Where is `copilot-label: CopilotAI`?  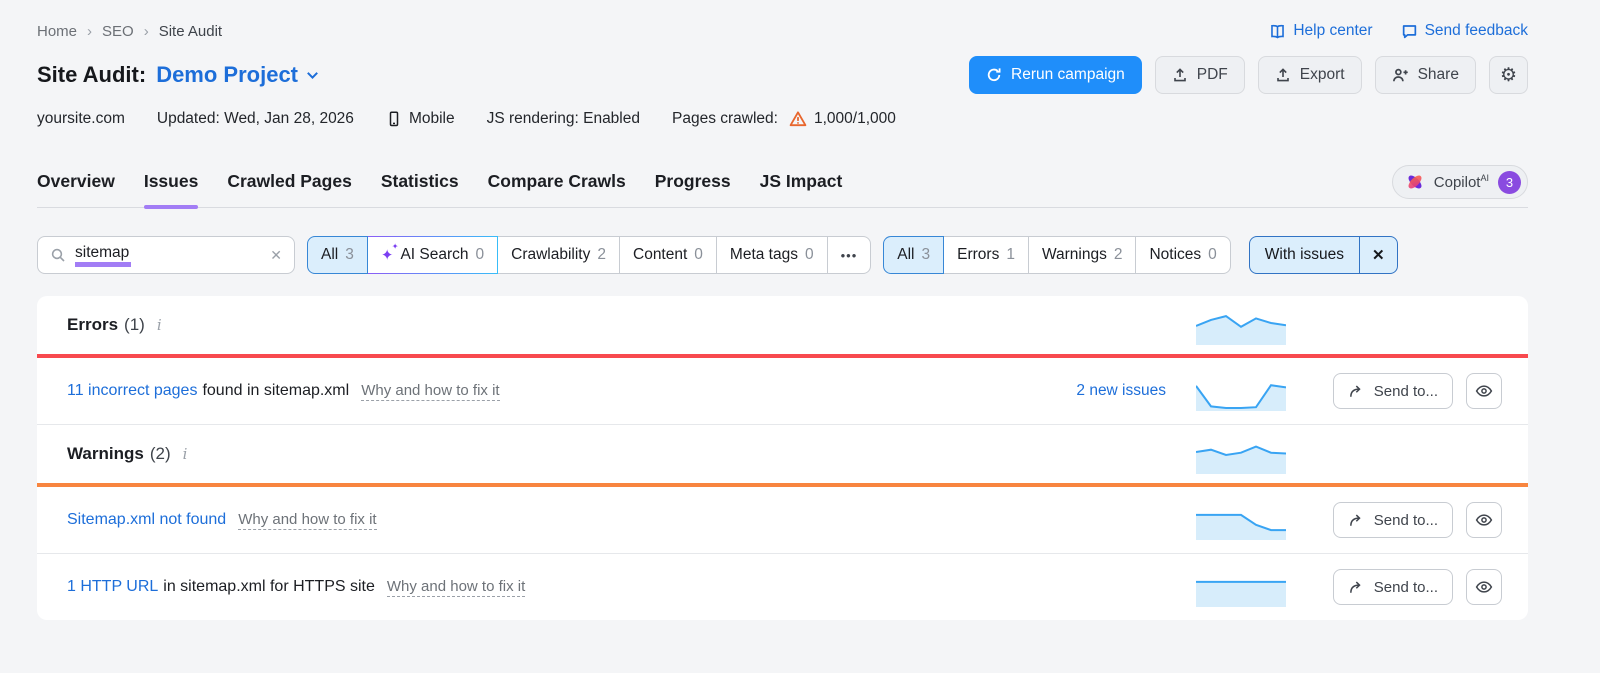 copilot-label: CopilotAI is located at coordinates (1461, 182).